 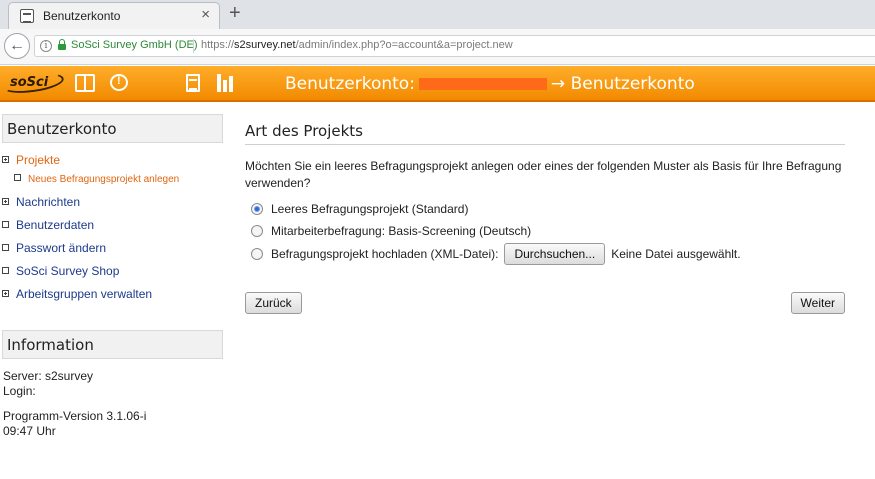 I want to click on sidebar-item-benutzerdaten: Benutzerdaten, so click(x=48, y=225).